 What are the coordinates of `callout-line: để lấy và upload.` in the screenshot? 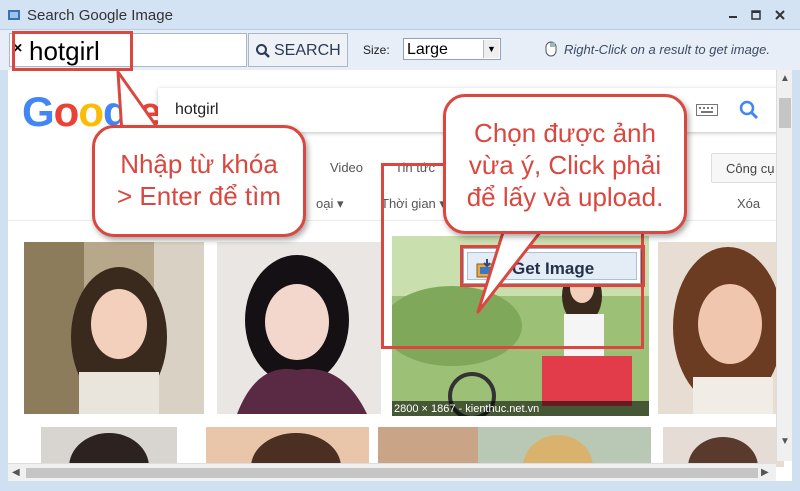 It's located at (565, 197).